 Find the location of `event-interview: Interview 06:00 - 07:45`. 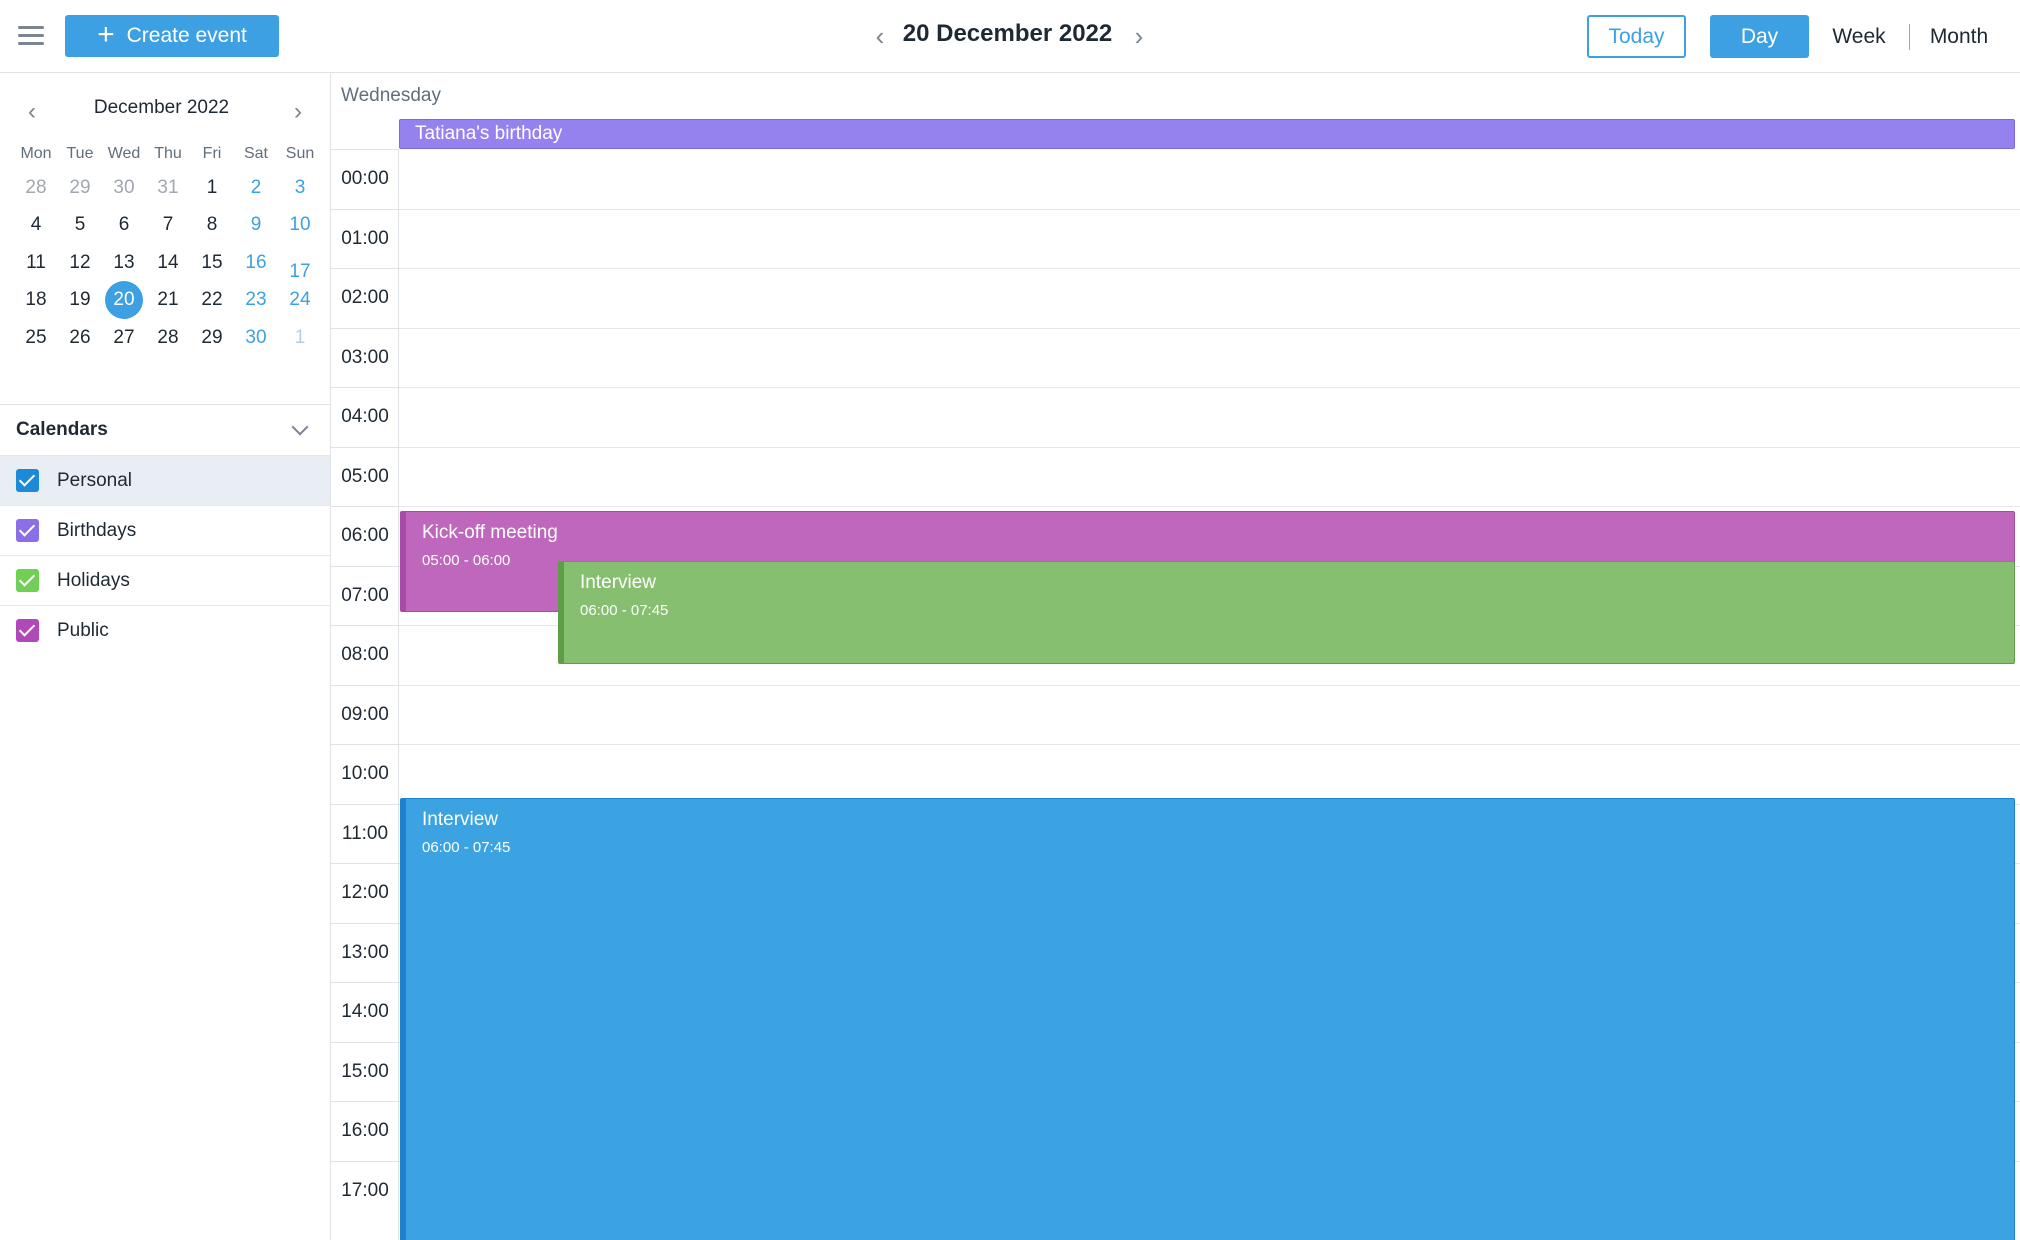

event-interview: Interview 06:00 - 07:45 is located at coordinates (1286, 612).